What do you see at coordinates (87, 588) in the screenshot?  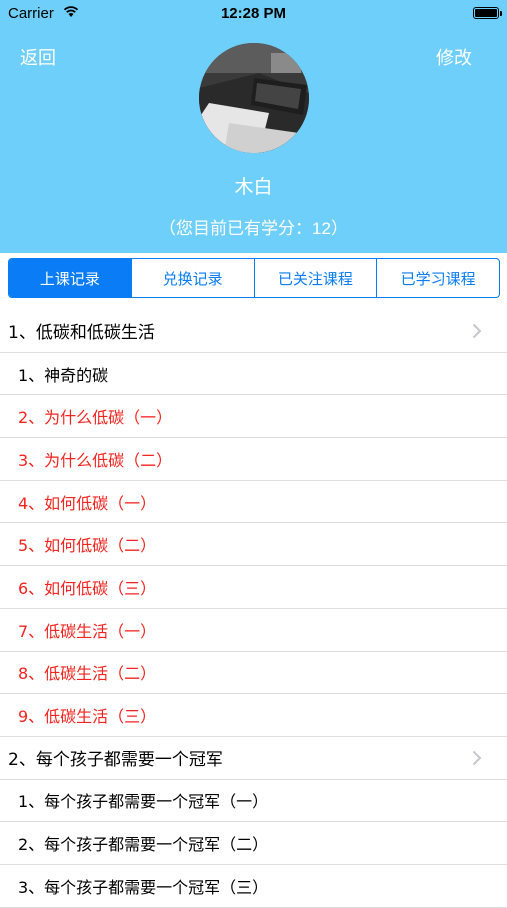 I see `lesson-label: 6、如何低碳（三）` at bounding box center [87, 588].